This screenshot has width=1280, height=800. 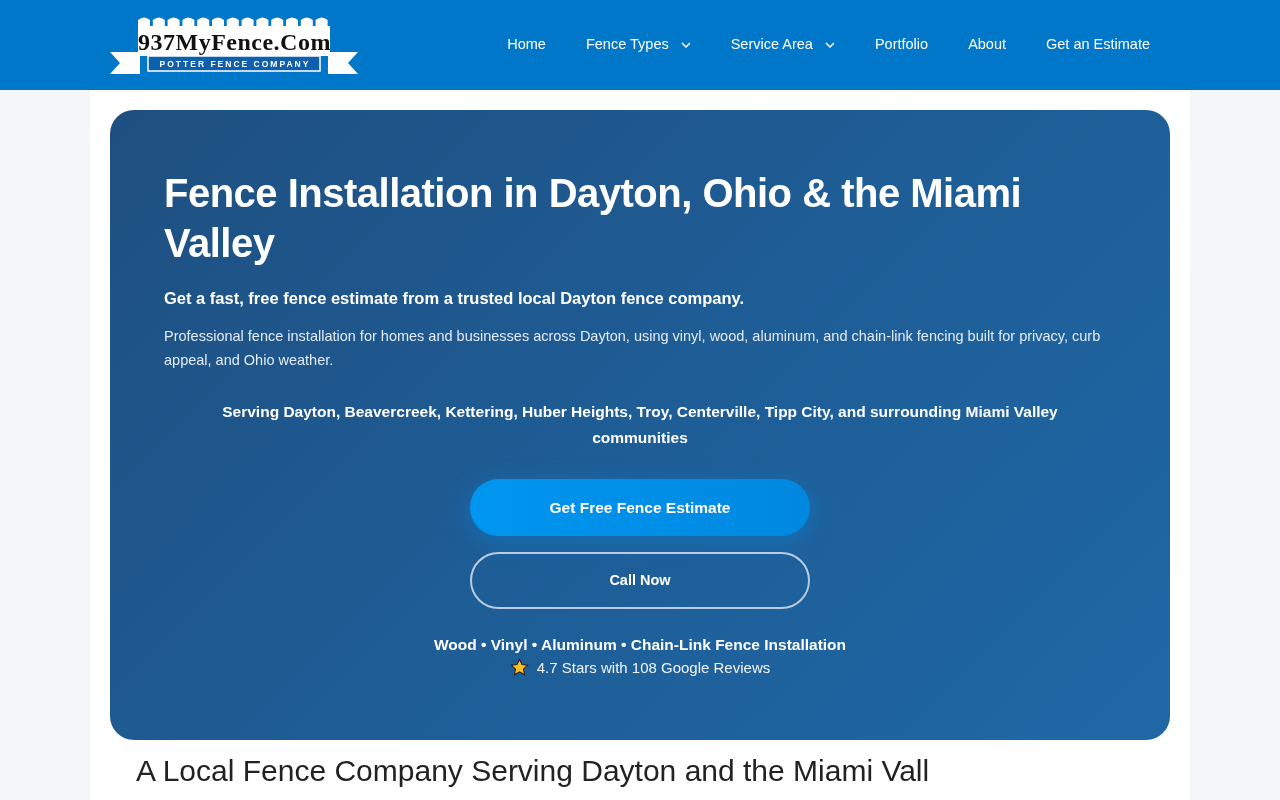 What do you see at coordinates (640, 645) in the screenshot?
I see `fence-types-text: Wood • Vinyl • Aluminum • Chain-Link Fence Installation` at bounding box center [640, 645].